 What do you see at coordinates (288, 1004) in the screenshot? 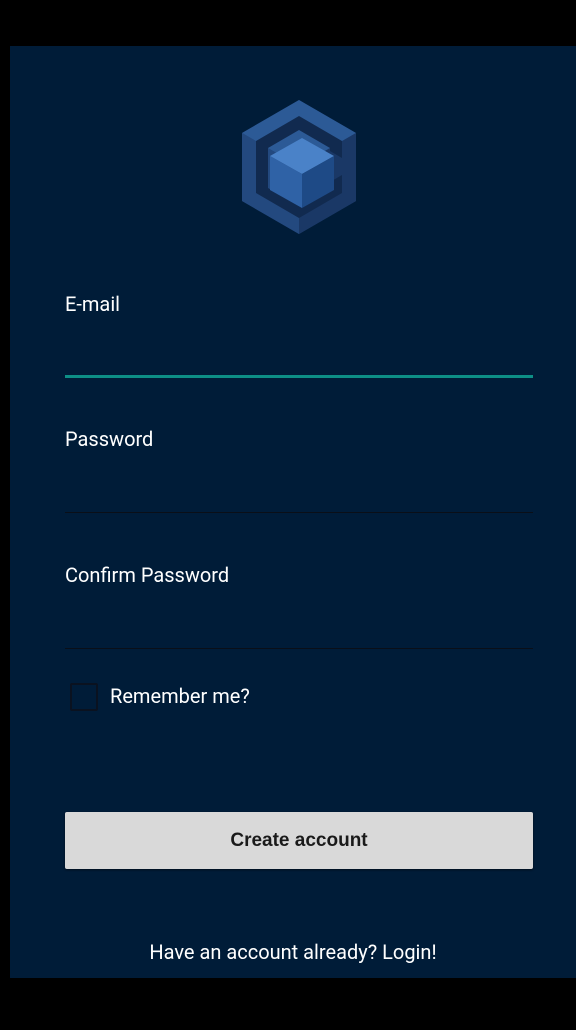
I see `navigation-bar` at bounding box center [288, 1004].